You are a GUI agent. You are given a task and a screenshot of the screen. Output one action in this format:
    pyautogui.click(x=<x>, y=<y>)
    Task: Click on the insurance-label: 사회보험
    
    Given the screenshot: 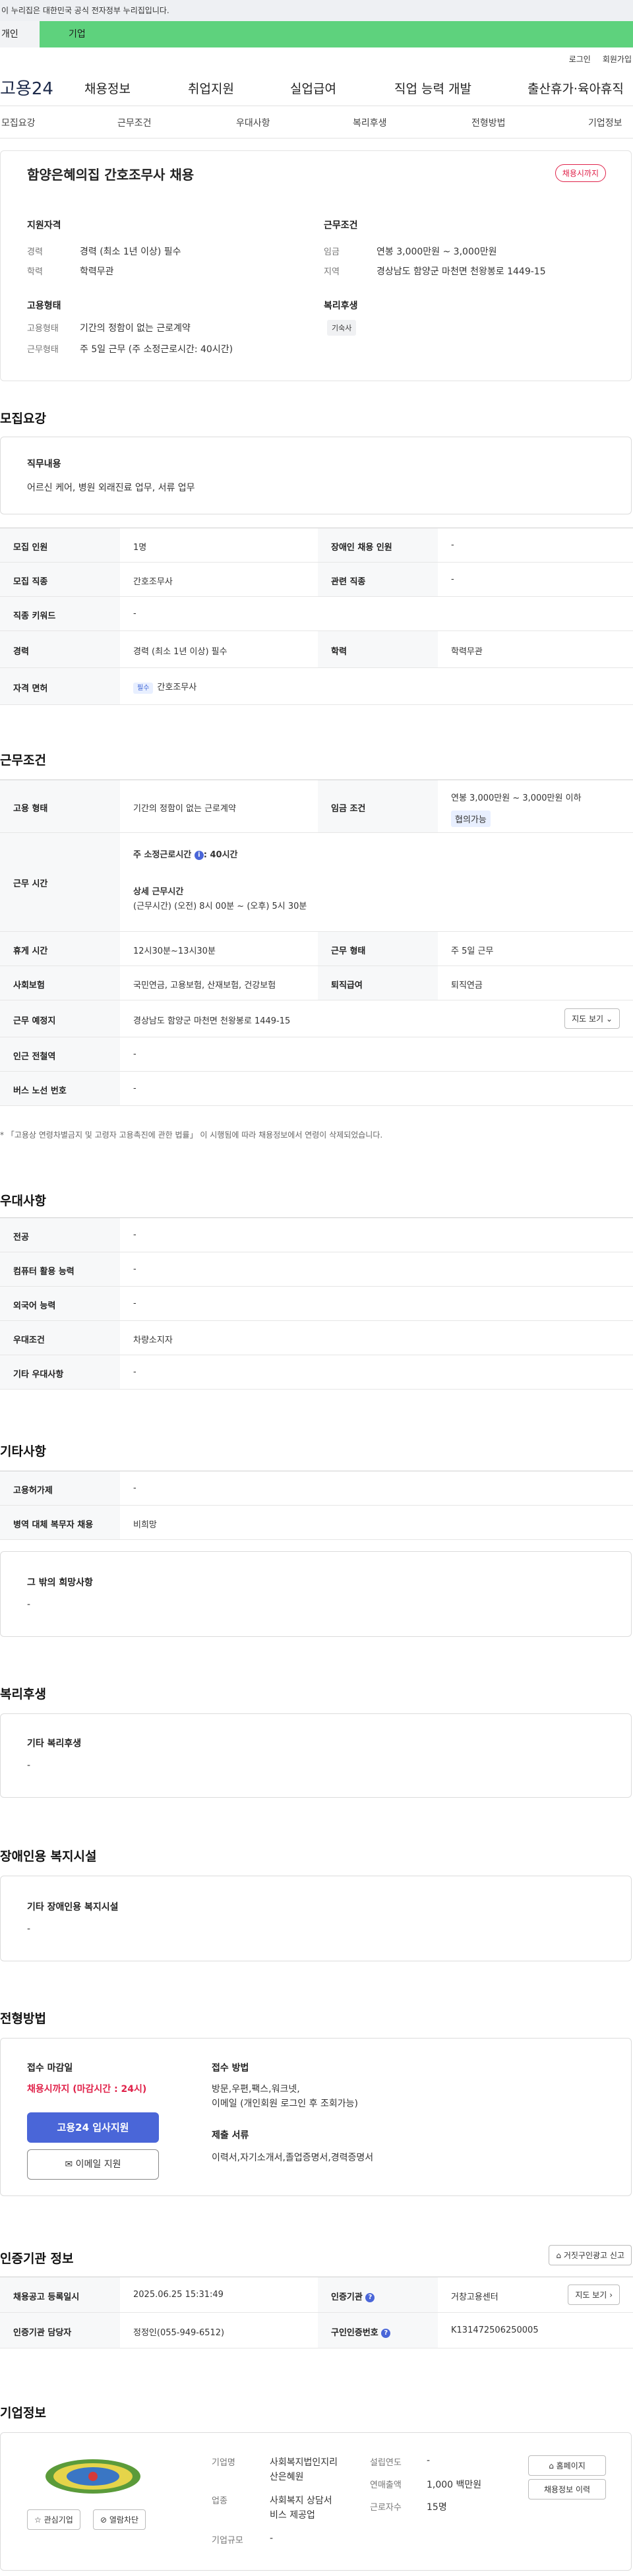 What is the action you would take?
    pyautogui.click(x=29, y=986)
    